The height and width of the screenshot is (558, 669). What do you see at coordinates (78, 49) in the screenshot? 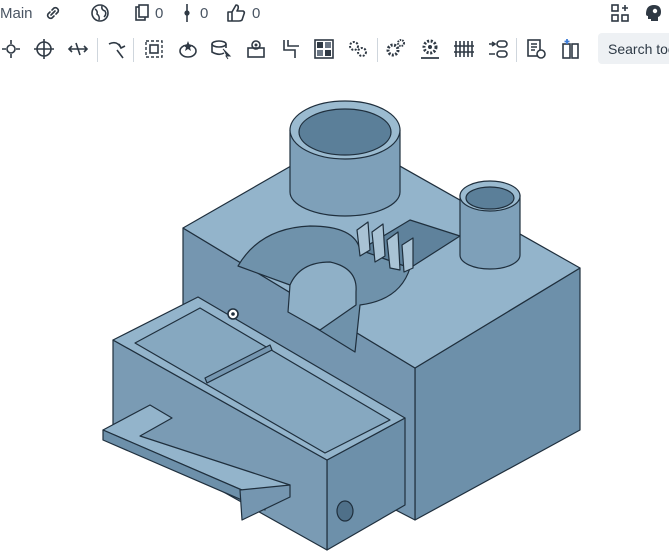
I see `mate-icon` at bounding box center [78, 49].